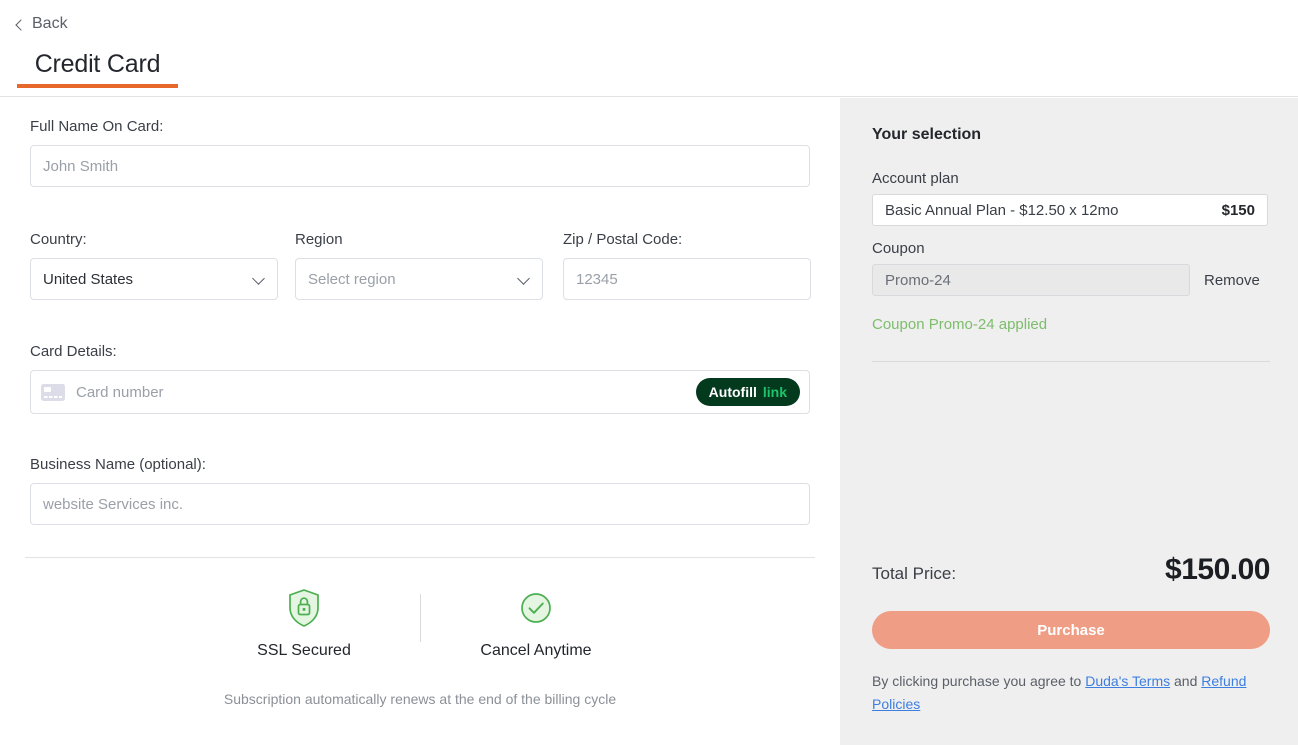 This screenshot has height=745, width=1298. I want to click on country-group: Country: United States, so click(154, 265).